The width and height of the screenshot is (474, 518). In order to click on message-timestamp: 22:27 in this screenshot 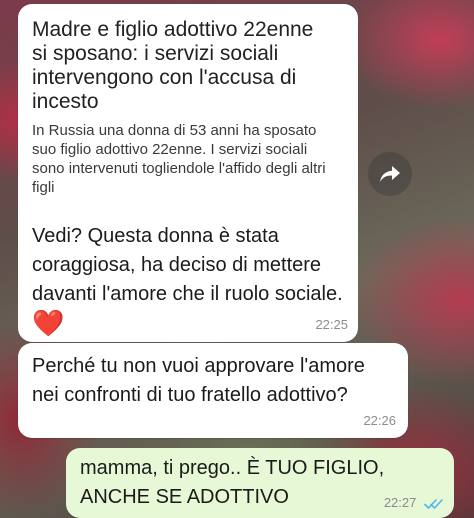, I will do `click(400, 502)`.